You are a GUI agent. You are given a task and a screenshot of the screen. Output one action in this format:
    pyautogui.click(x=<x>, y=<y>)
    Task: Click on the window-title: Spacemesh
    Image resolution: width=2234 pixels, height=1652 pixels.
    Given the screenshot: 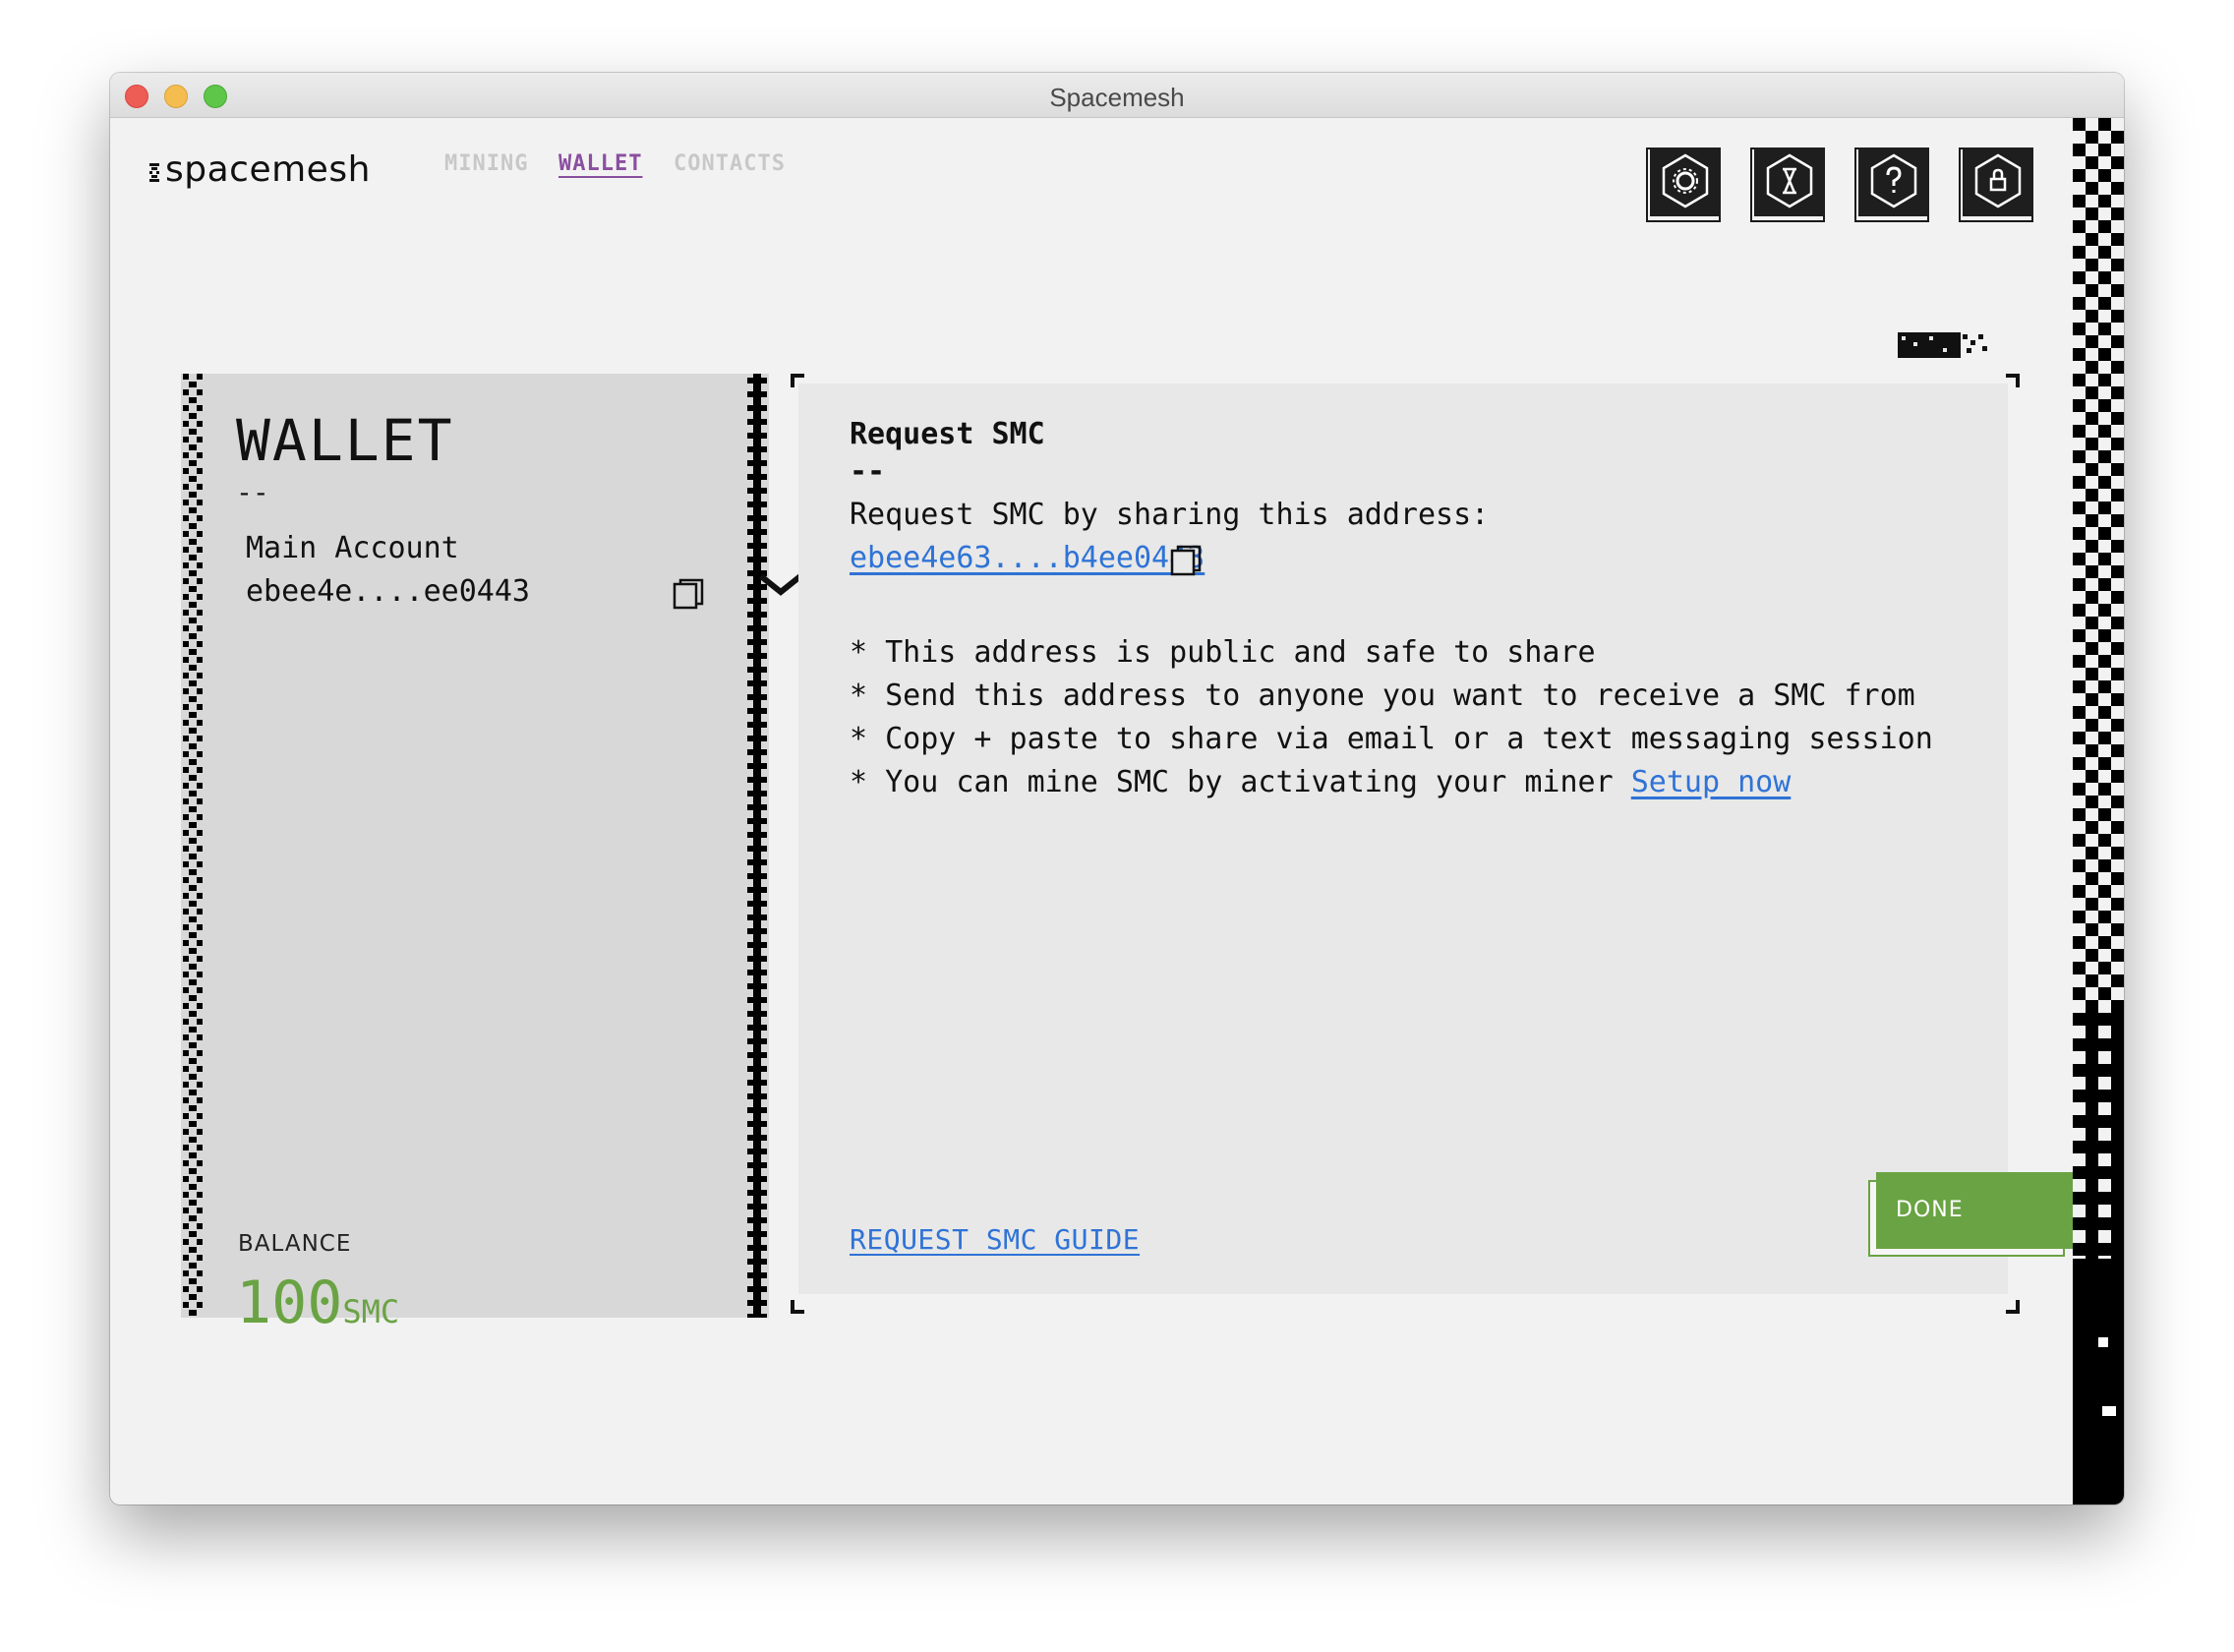 What is the action you would take?
    pyautogui.click(x=1117, y=97)
    